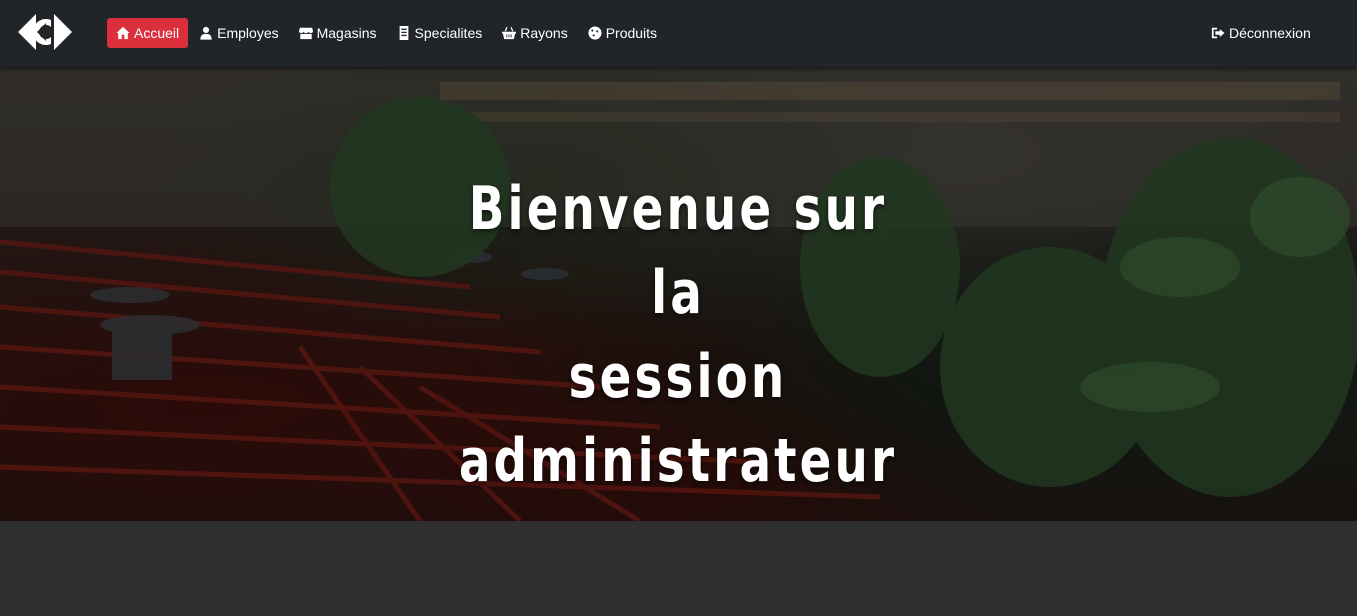 The image size is (1357, 616). I want to click on nav-item-magasins: Magasins, so click(338, 33).